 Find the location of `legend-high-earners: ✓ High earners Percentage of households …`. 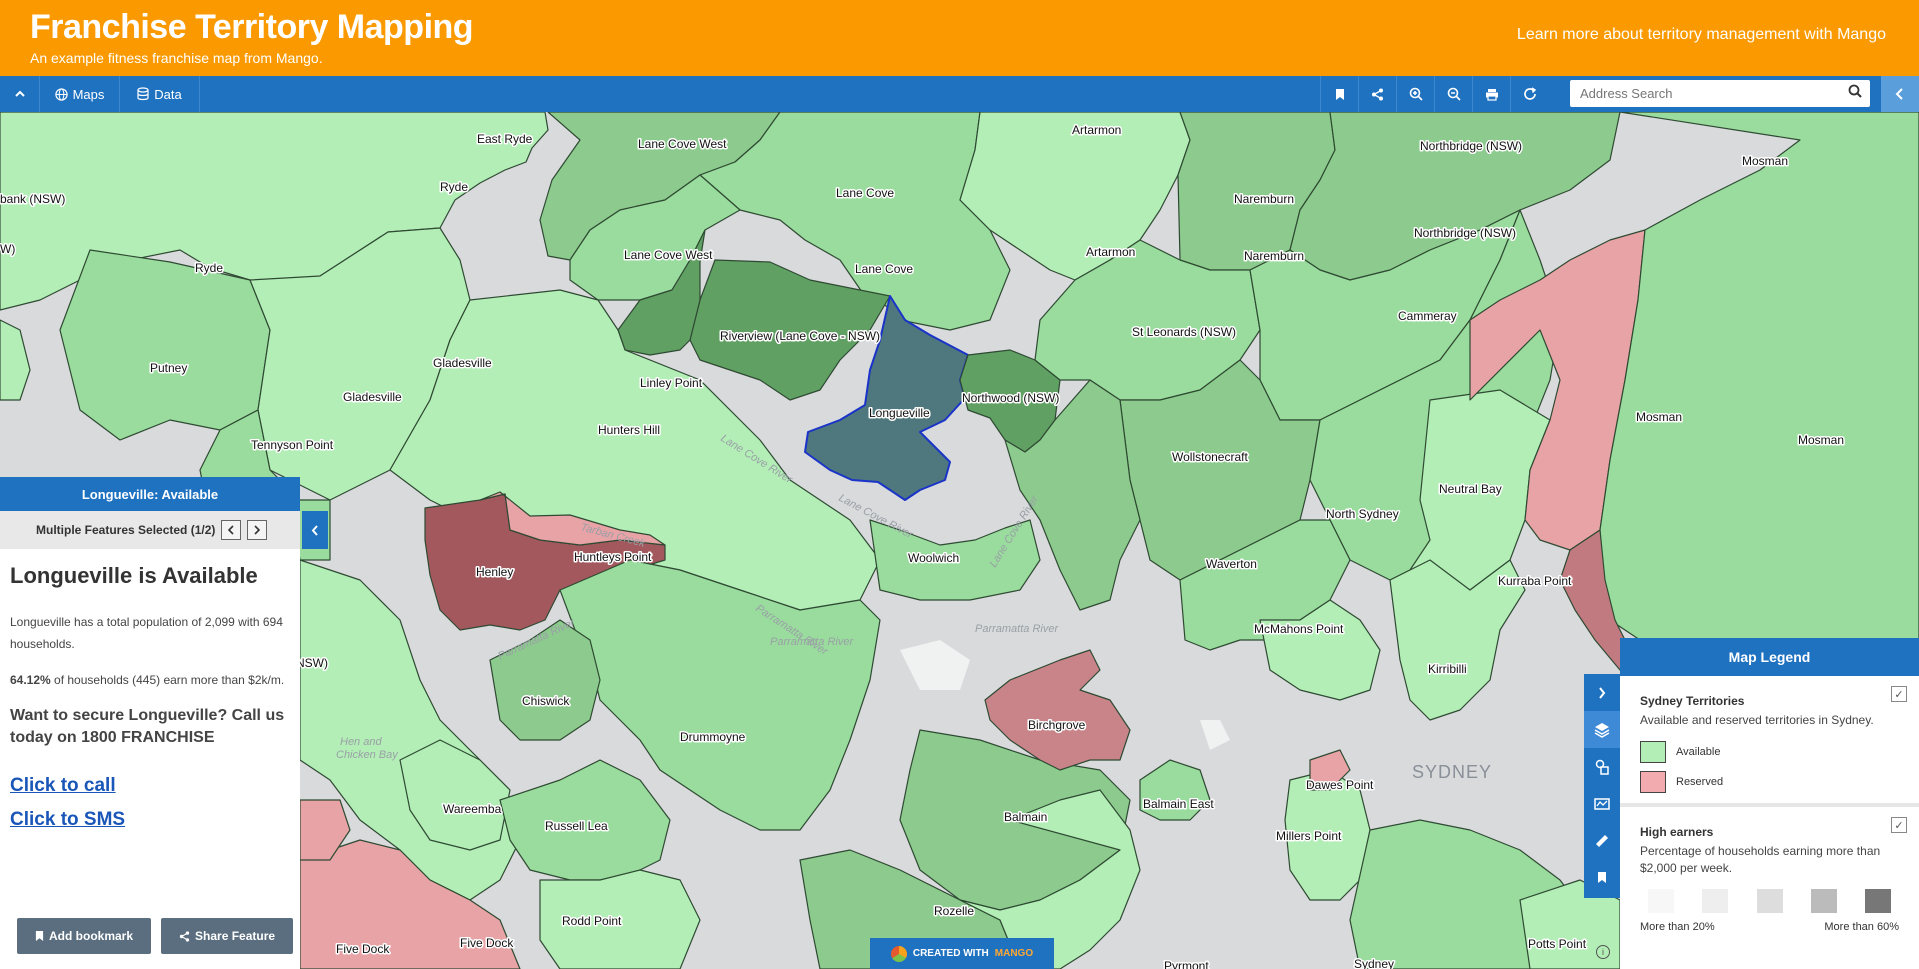

legend-high-earners: ✓ High earners Percentage of households … is located at coordinates (1769, 875).